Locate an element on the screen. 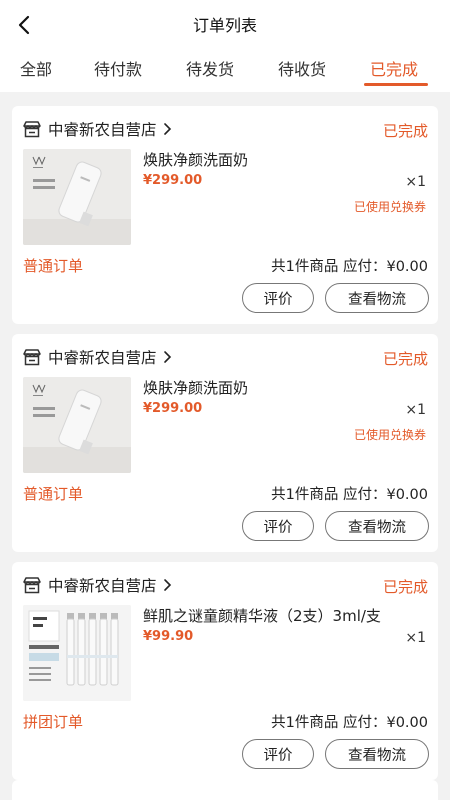  product-name: 鲜肌之谜童颜精华液（2支）3ml/支 is located at coordinates (262, 615).